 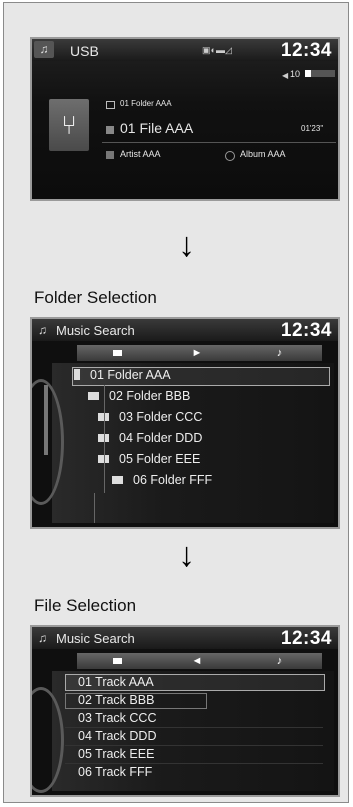 I want to click on search-tab-bar: ◄ ♪, so click(x=199, y=661).